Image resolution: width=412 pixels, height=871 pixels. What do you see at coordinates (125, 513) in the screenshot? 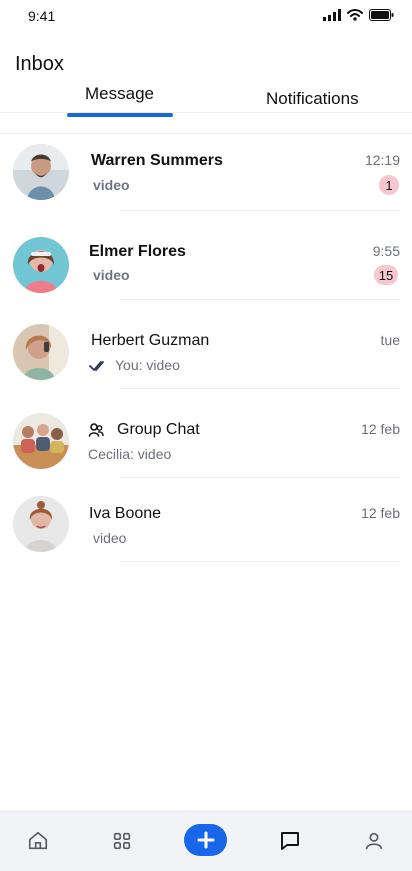
I see `chat-name: Iva Boone` at bounding box center [125, 513].